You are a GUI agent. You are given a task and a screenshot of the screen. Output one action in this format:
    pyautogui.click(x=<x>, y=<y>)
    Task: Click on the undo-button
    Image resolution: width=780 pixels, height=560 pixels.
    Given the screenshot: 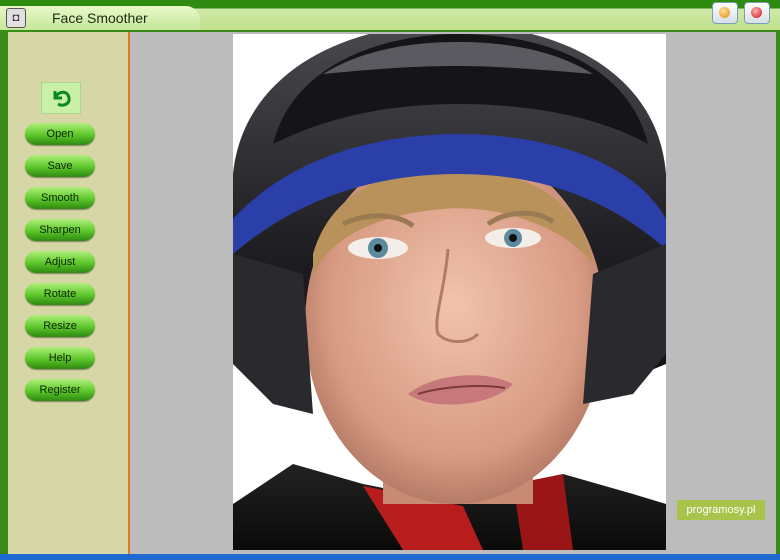 What is the action you would take?
    pyautogui.click(x=61, y=98)
    